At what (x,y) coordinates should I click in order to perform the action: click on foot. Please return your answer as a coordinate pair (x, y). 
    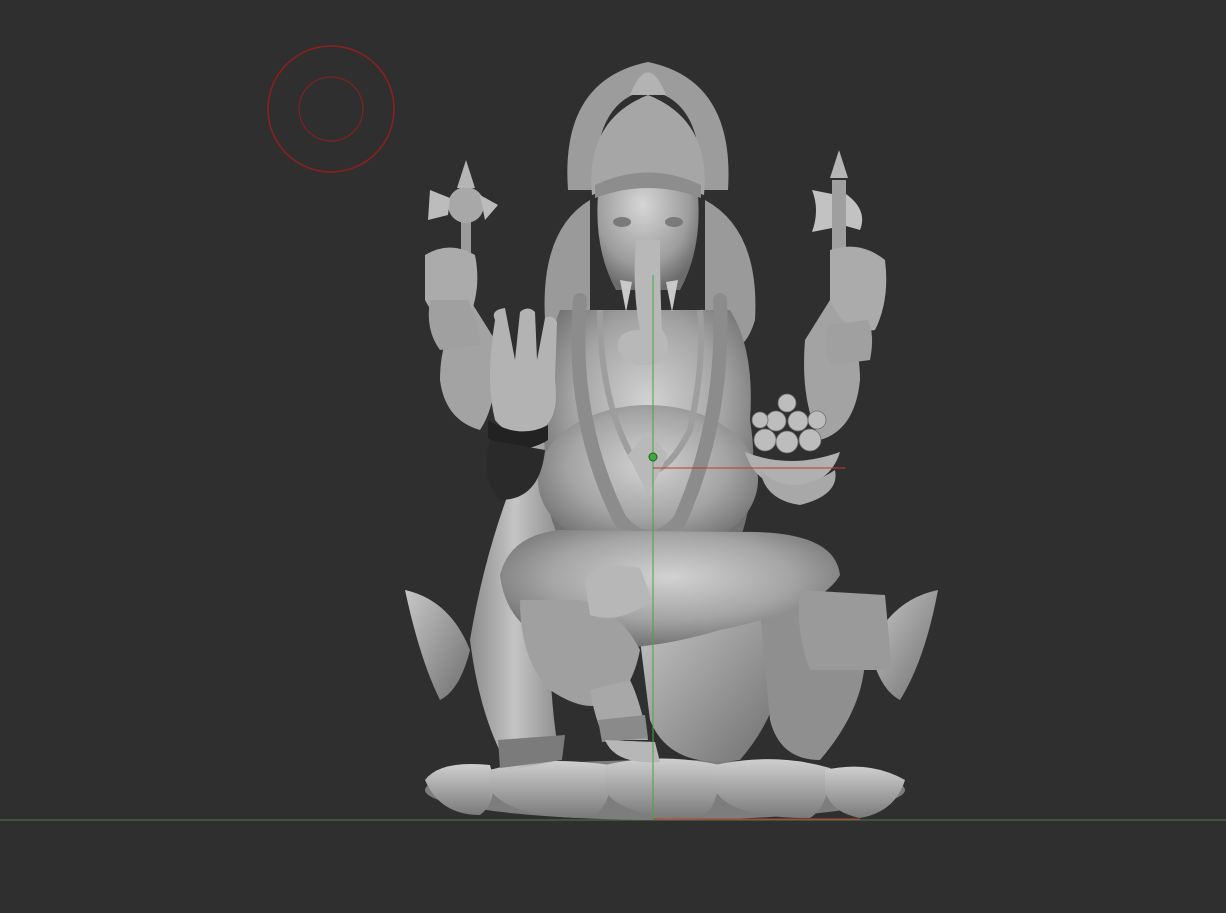
    Looking at the image, I should click on (632, 751).